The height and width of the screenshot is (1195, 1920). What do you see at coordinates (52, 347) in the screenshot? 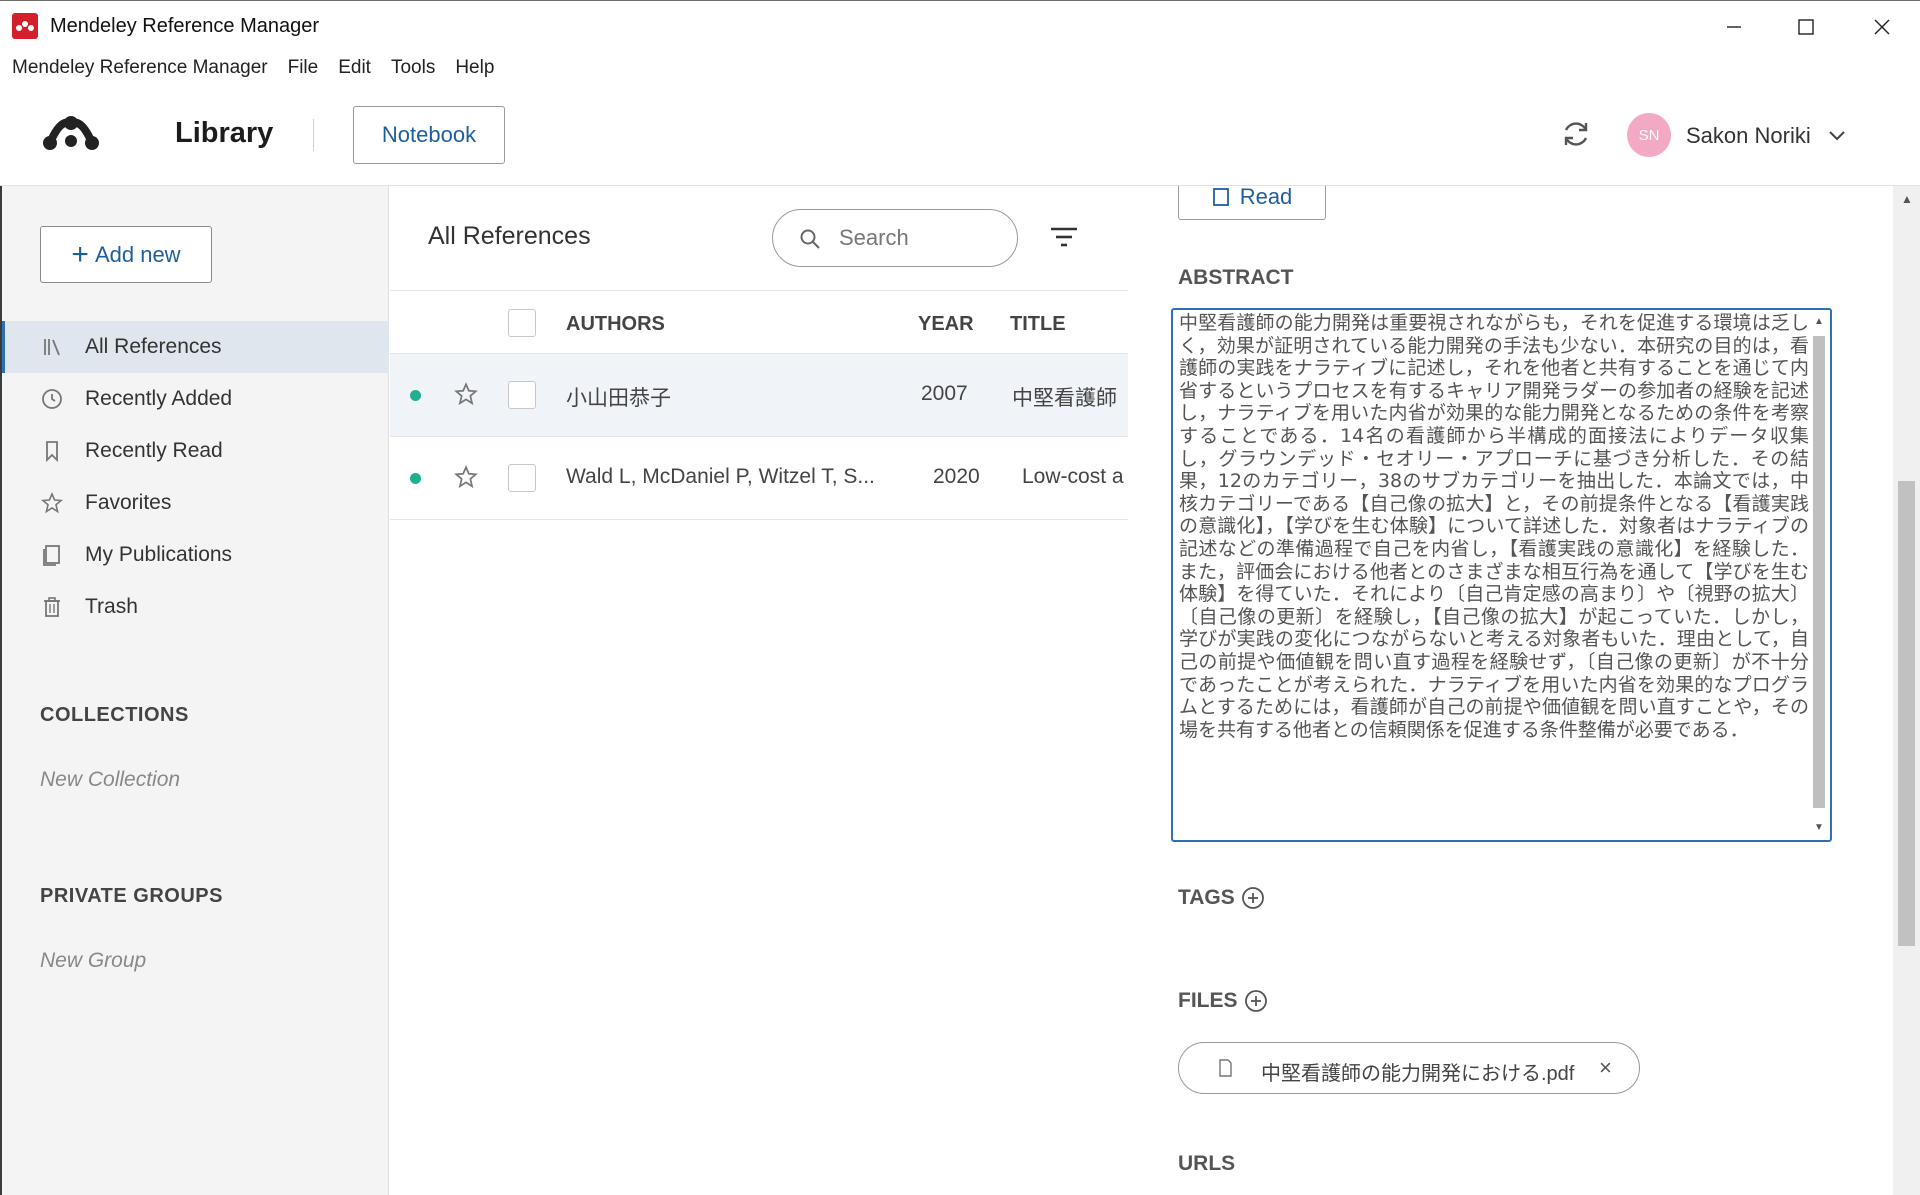
I see `library-icon` at bounding box center [52, 347].